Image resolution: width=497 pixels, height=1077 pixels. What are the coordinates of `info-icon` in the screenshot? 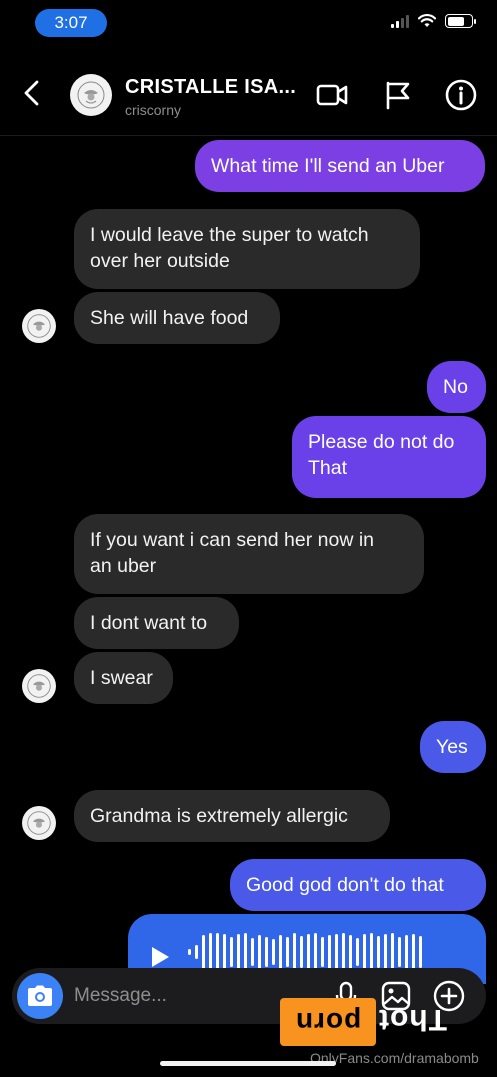 It's located at (461, 95).